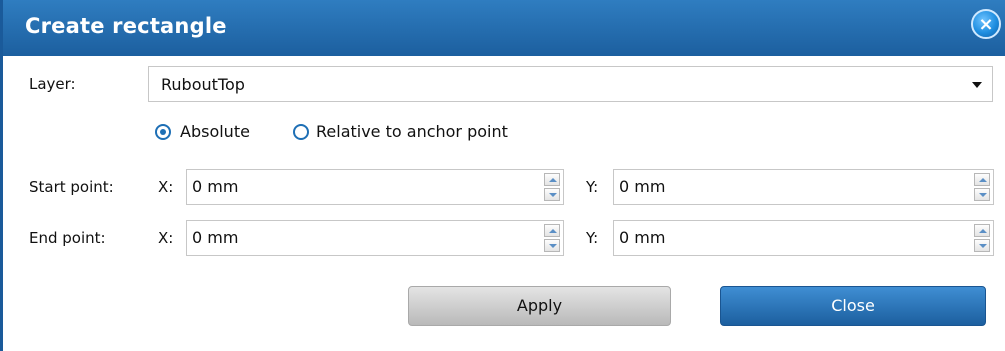 This screenshot has width=1005, height=351. What do you see at coordinates (67, 238) in the screenshot?
I see `end-point-label: End point:` at bounding box center [67, 238].